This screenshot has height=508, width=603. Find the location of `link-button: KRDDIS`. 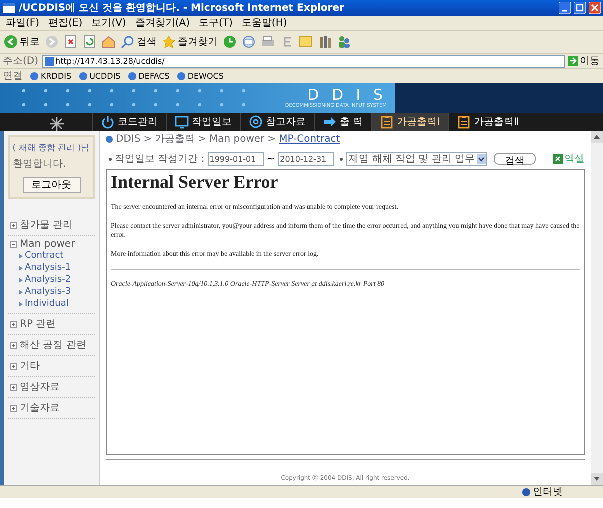

link-button: KRDDIS is located at coordinates (51, 76).